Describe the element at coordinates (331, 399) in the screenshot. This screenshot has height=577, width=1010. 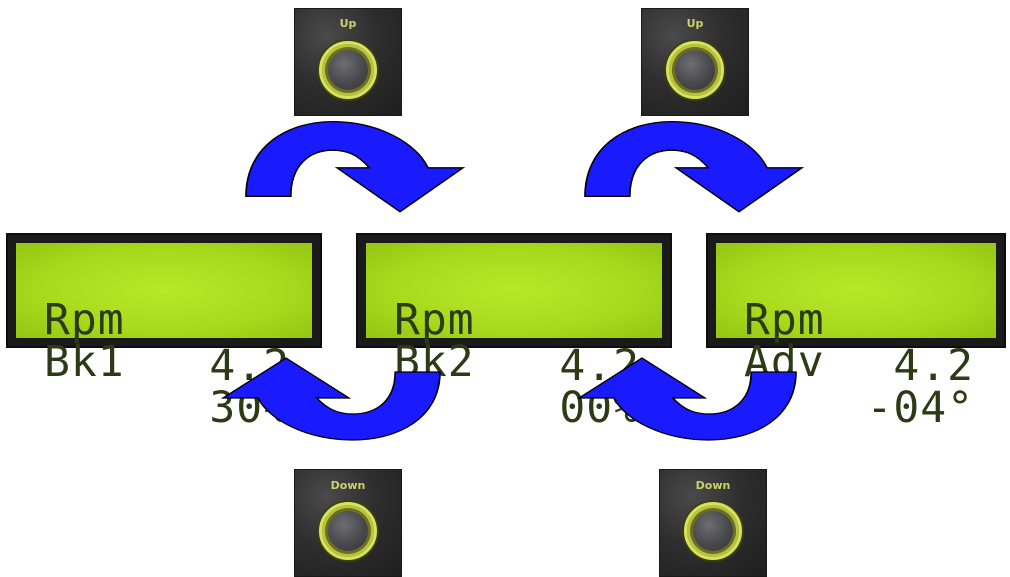
I see `arrow-down-2-to-1-icon` at that location.